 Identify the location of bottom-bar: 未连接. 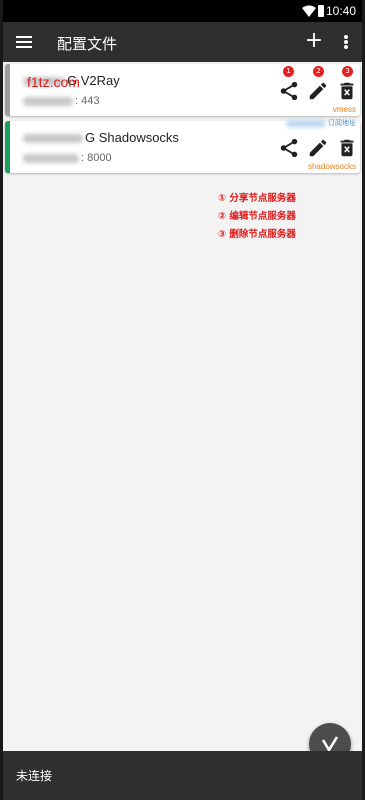
(182, 775).